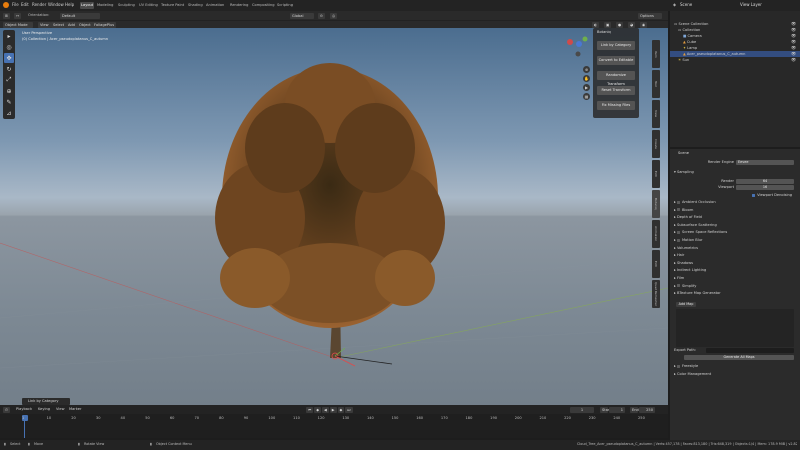 This screenshot has height=450, width=800. What do you see at coordinates (647, 409) in the screenshot?
I see `end-frame-field: 250` at bounding box center [647, 409].